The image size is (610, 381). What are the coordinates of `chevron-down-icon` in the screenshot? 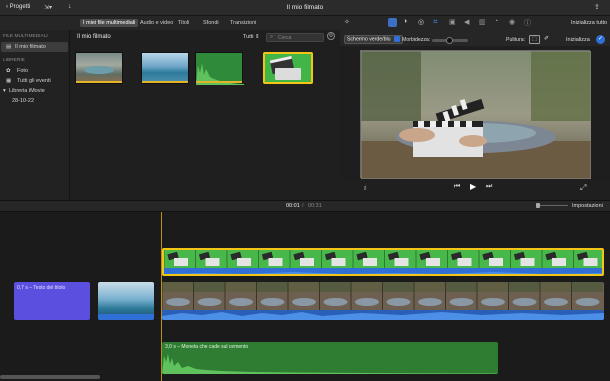 It's located at (397, 39).